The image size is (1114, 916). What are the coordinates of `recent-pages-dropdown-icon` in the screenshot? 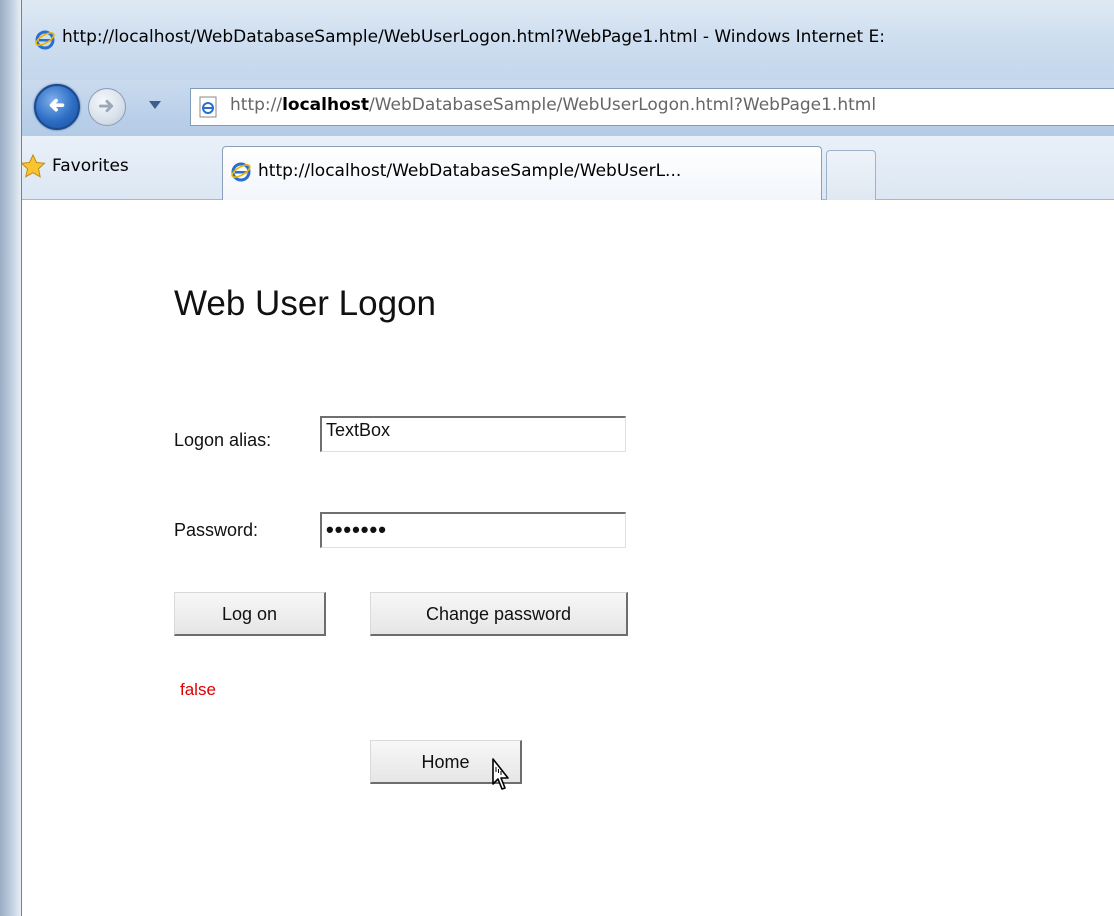 It's located at (155, 105).